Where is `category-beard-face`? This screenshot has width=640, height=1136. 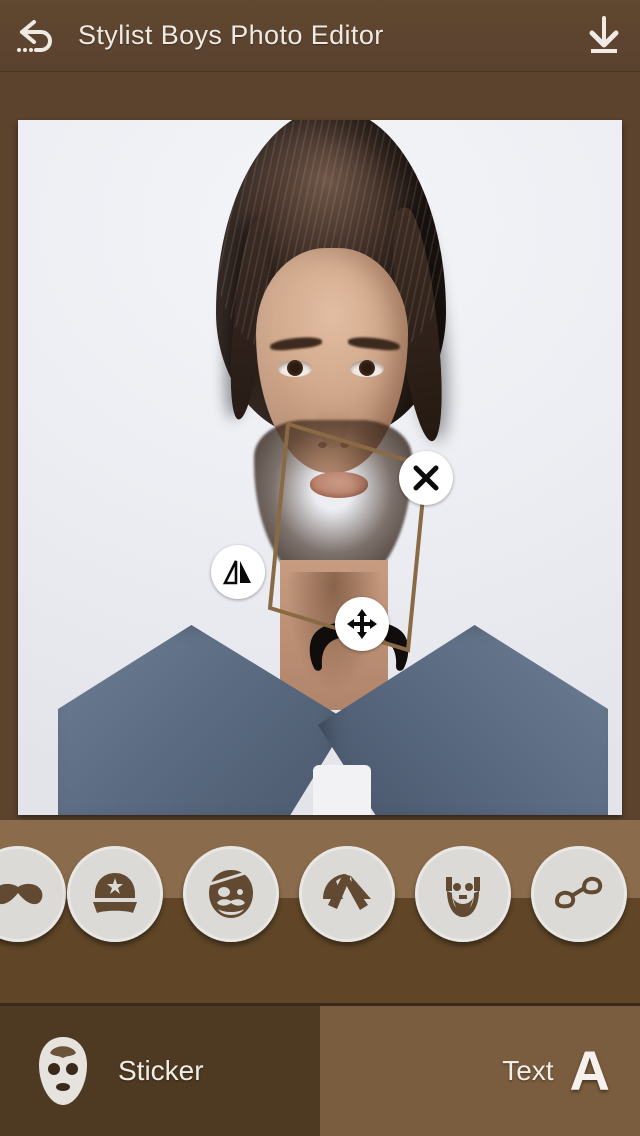 category-beard-face is located at coordinates (463, 894).